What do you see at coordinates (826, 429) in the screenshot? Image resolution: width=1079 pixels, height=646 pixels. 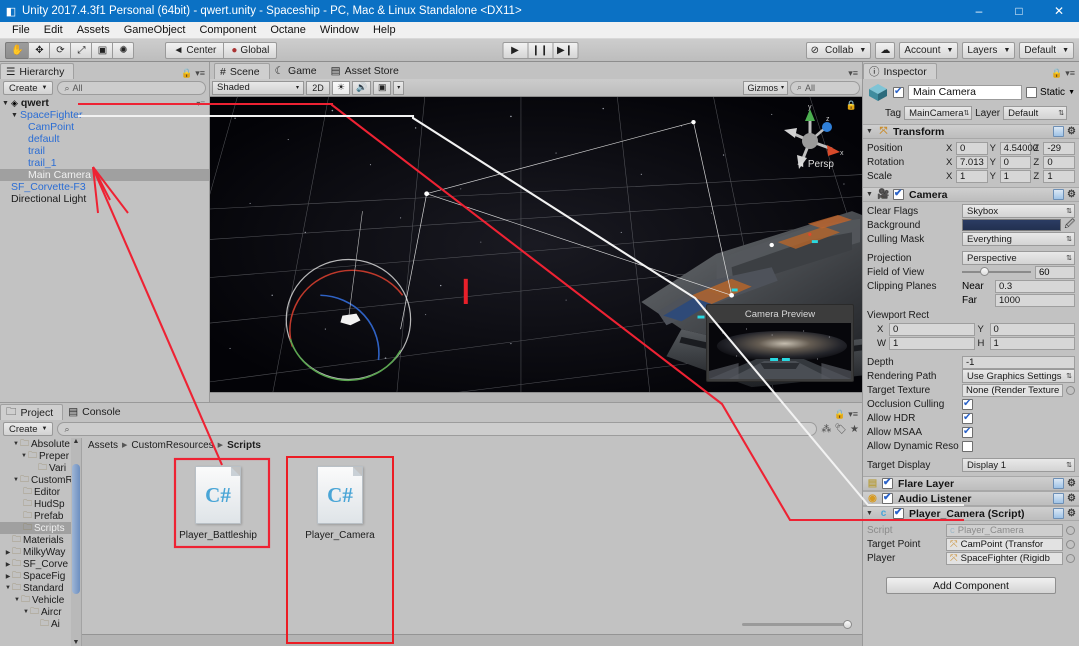 I see `asset-filter-icon: ⁂` at bounding box center [826, 429].